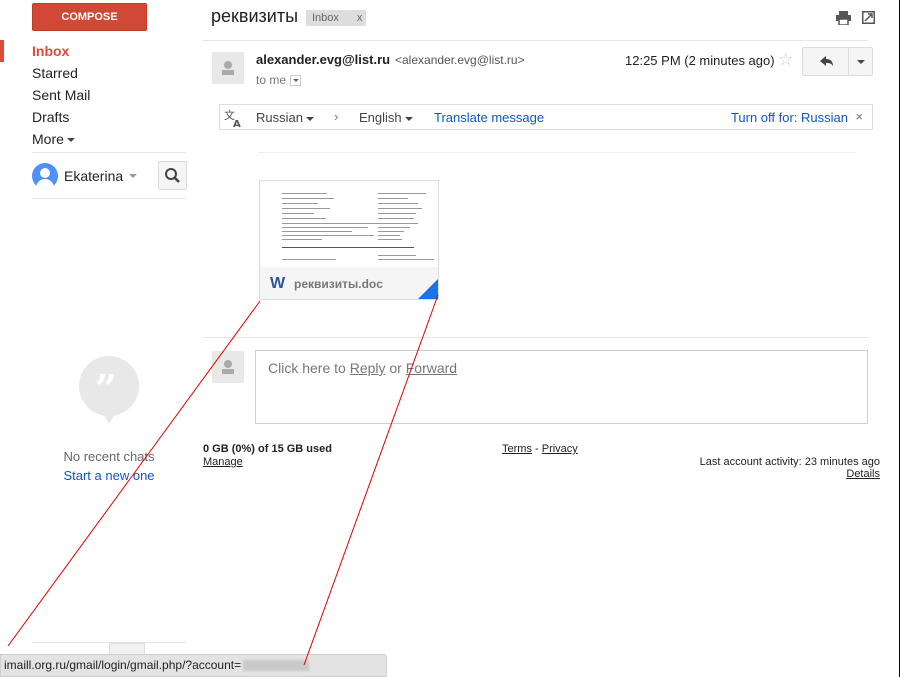 This screenshot has width=900, height=677. I want to click on reply-box: Click here to Reply or Forward, so click(561, 387).